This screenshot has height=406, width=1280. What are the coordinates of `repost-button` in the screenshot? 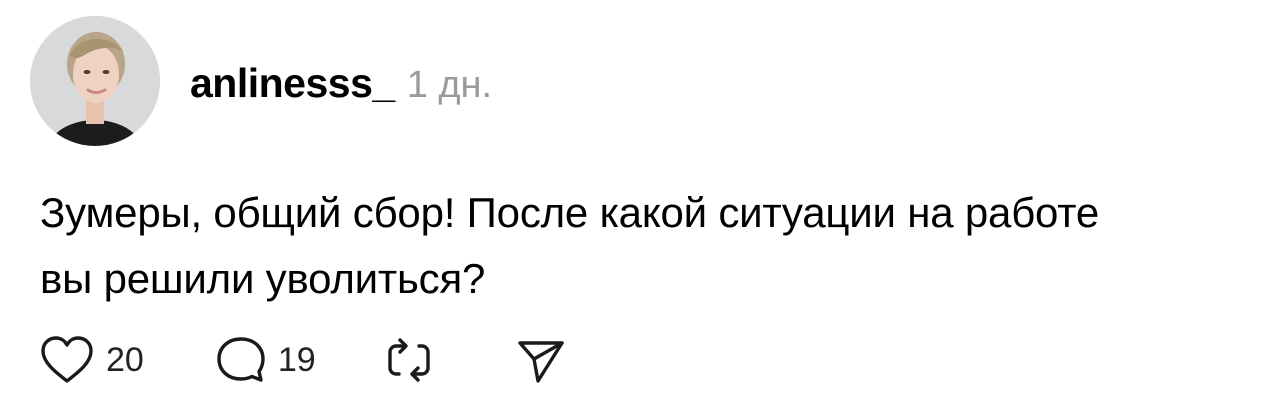 It's located at (409, 360).